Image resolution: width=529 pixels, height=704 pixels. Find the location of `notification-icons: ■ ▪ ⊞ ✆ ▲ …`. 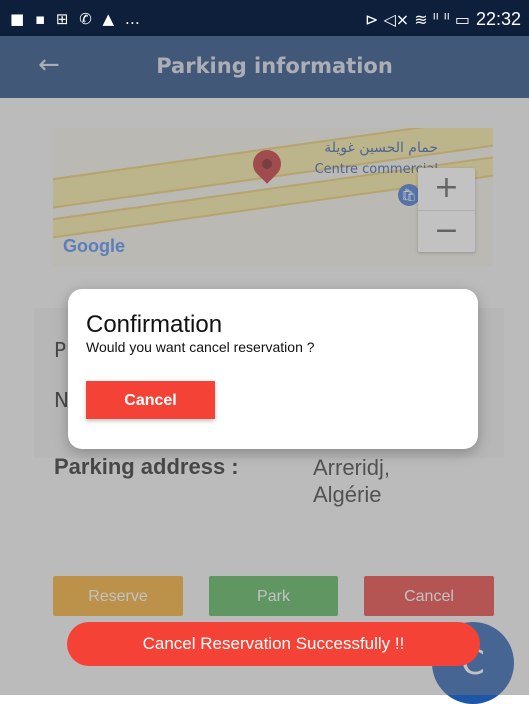

notification-icons: ■ ▪ ⊞ ✆ ▲ … is located at coordinates (76, 19).